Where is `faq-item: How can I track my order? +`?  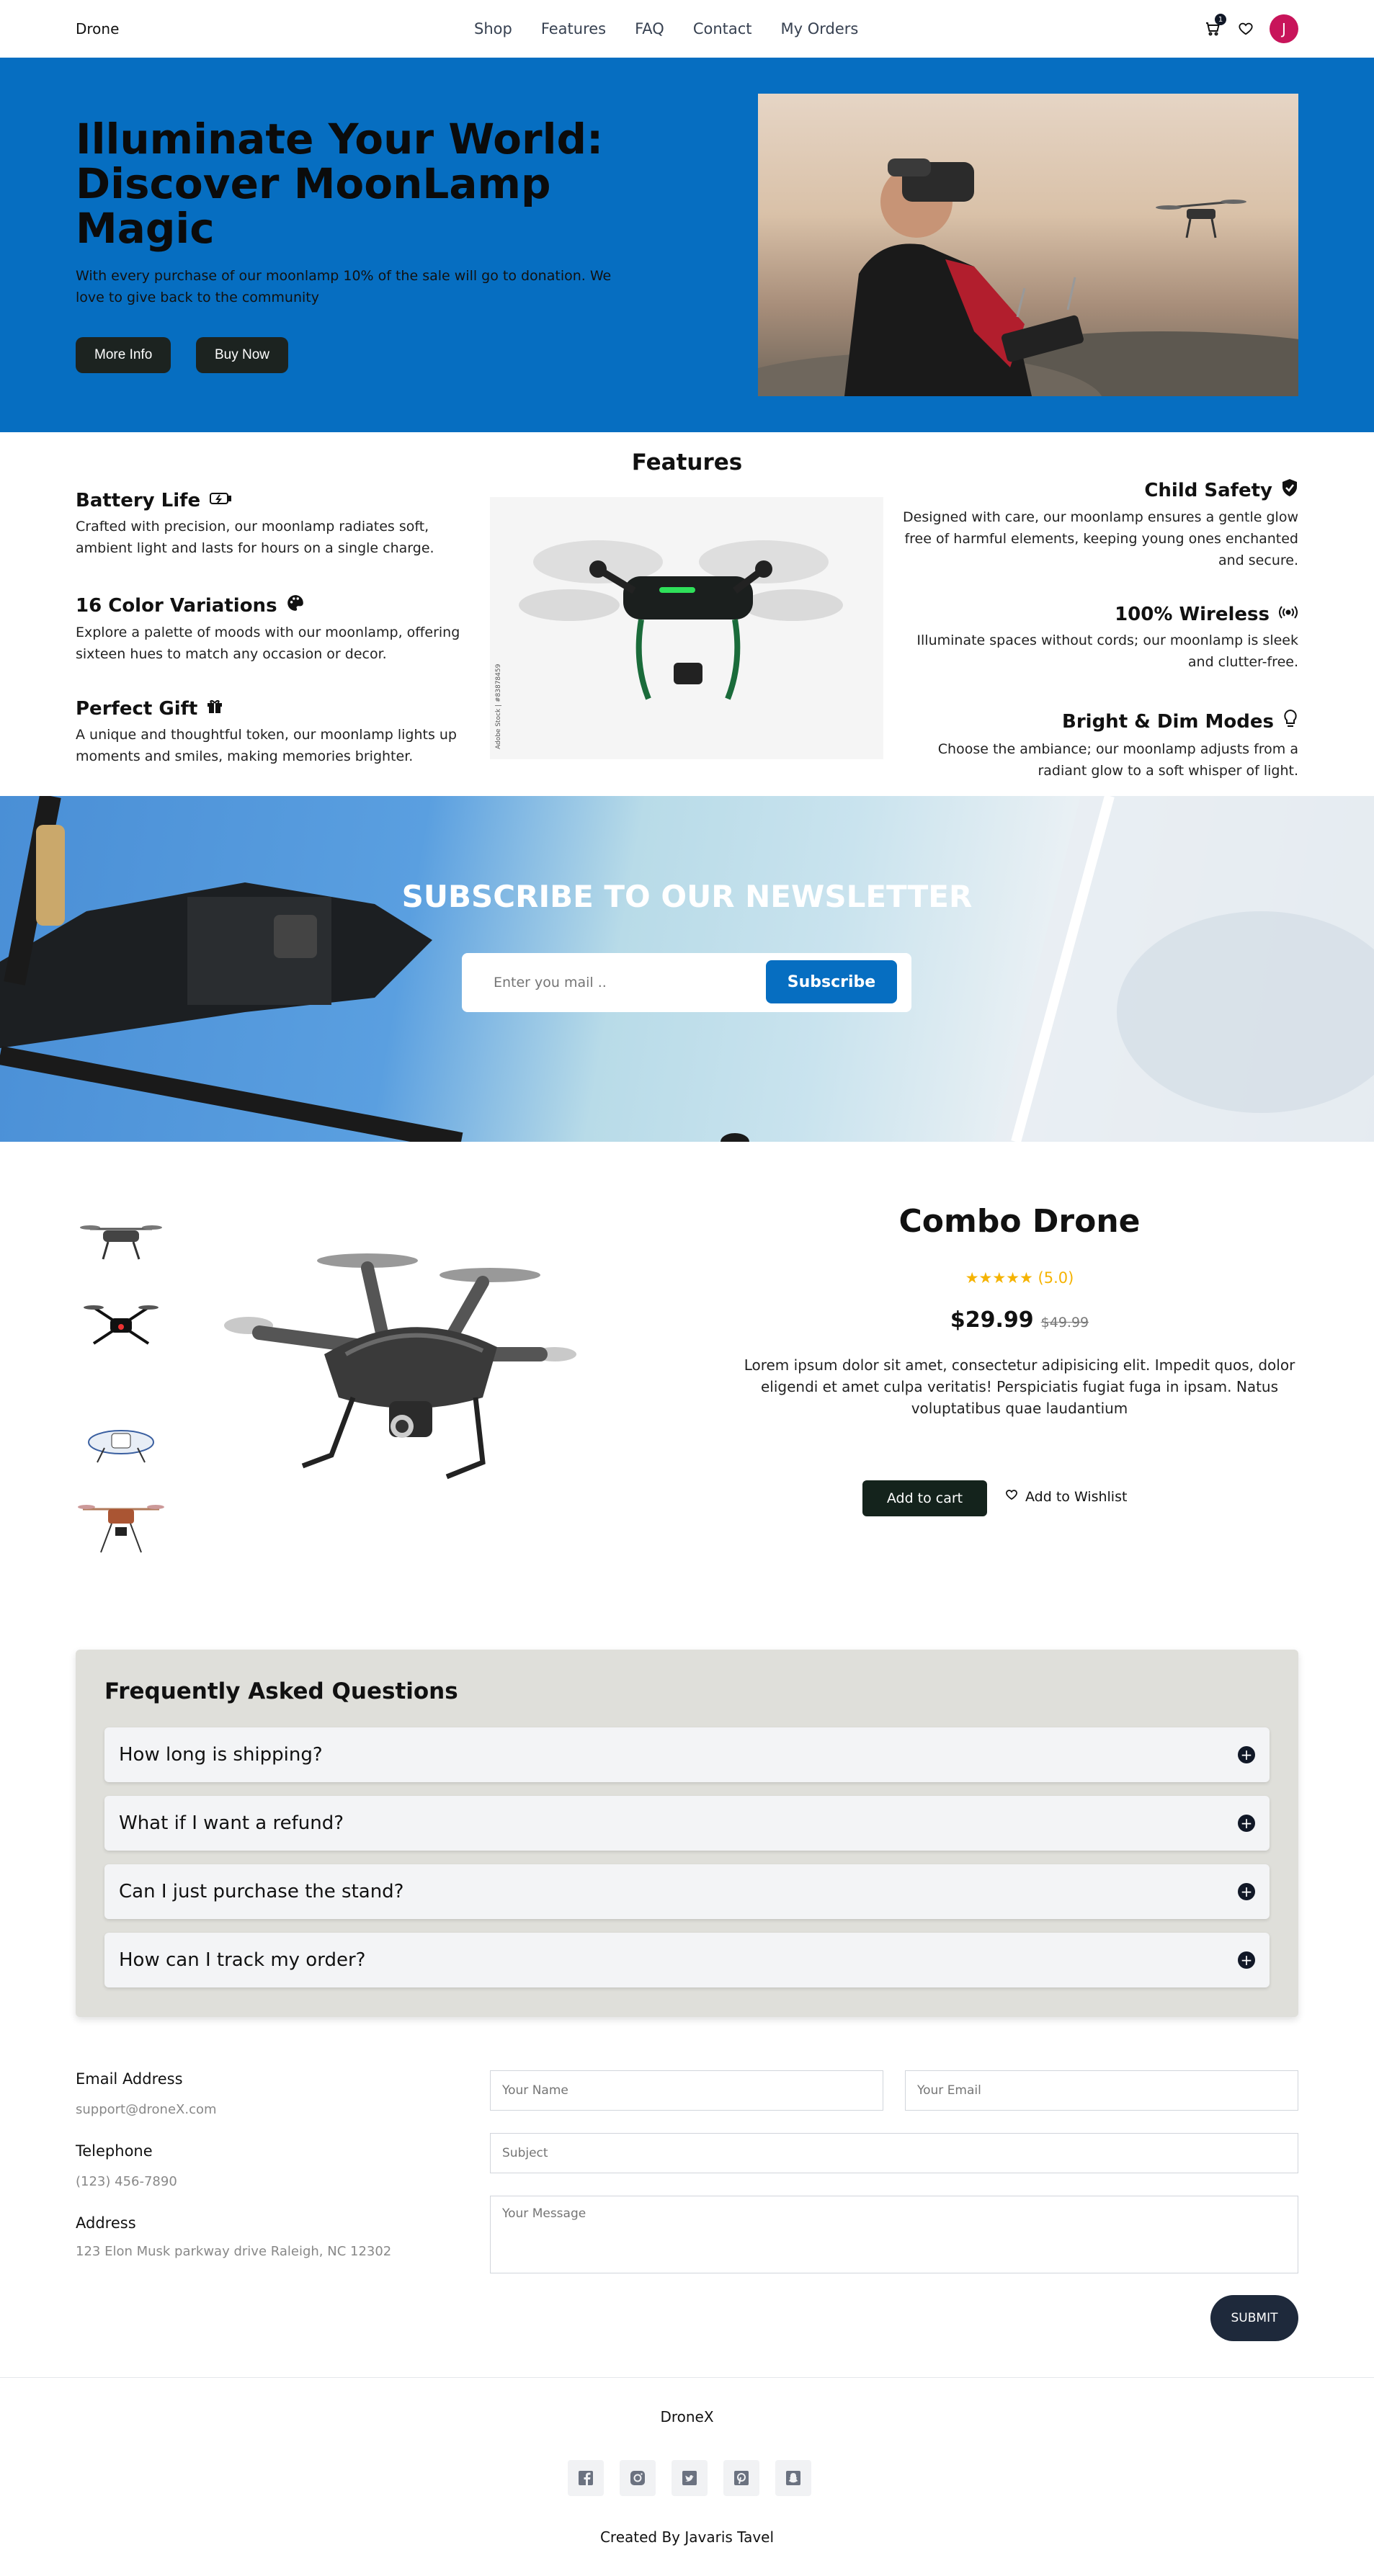 faq-item: How can I track my order? + is located at coordinates (687, 1960).